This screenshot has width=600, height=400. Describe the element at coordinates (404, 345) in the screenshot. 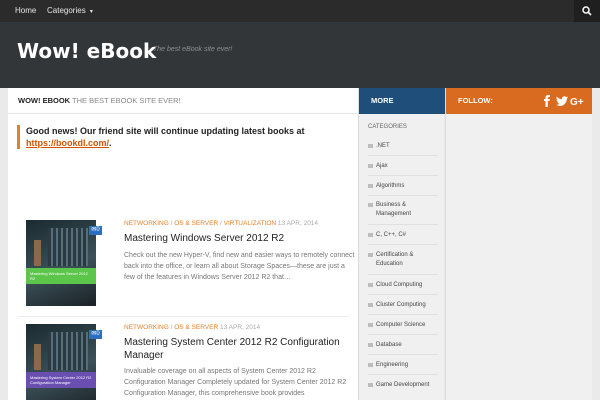

I see `category-item: Database` at that location.